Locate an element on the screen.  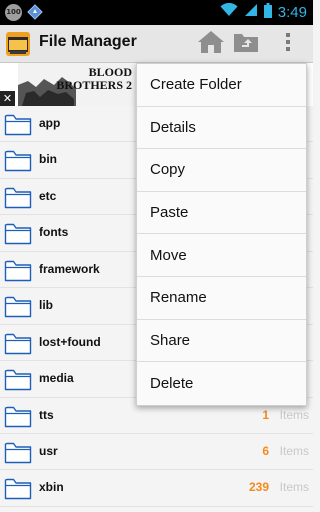
file-name: app is located at coordinates (50, 123).